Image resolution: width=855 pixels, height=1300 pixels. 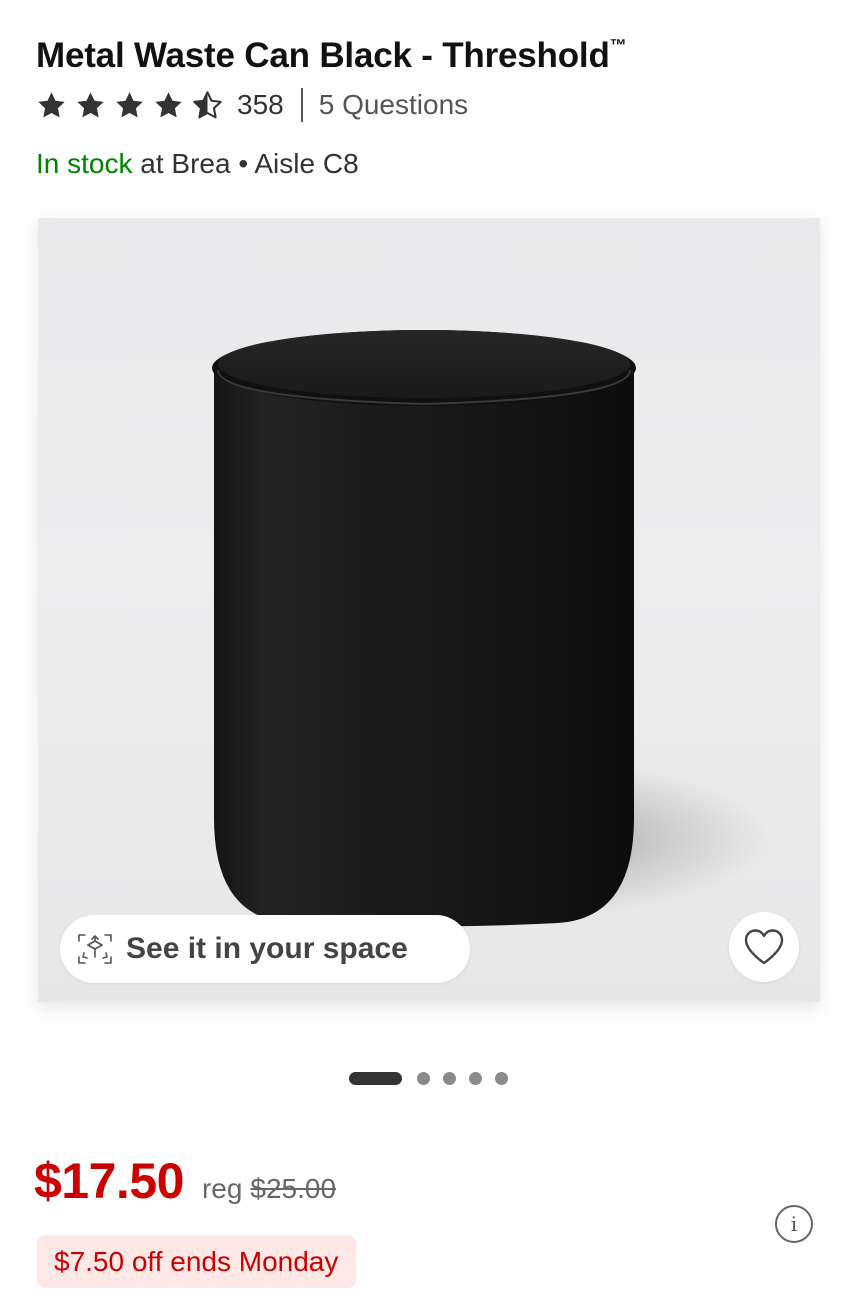 I want to click on heart-icon, so click(x=764, y=947).